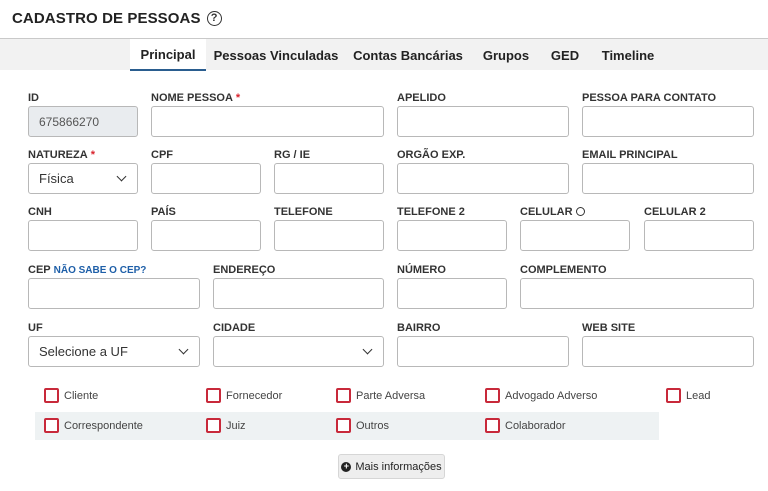 Image resolution: width=768 pixels, height=491 pixels. Describe the element at coordinates (83, 121) in the screenshot. I see `id-field: 675866270` at that location.